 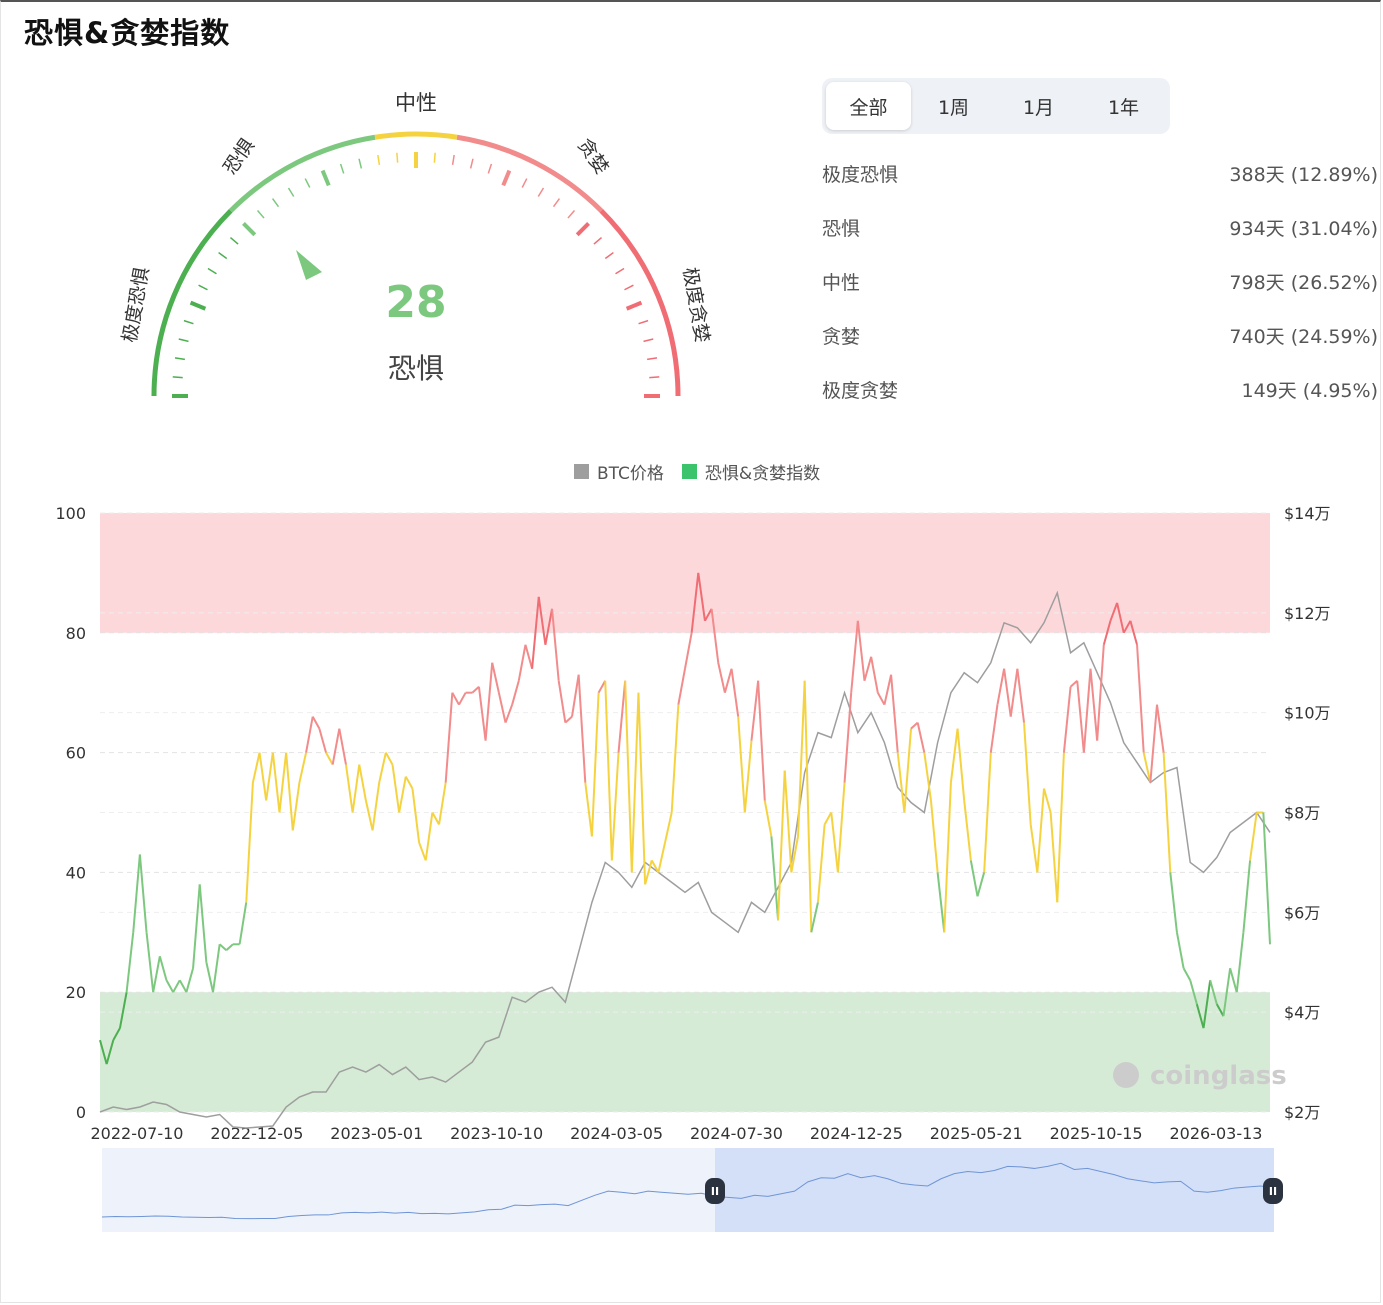 What do you see at coordinates (750, 471) in the screenshot?
I see `legend-item-fgi: 恐惧&贪婪指数` at bounding box center [750, 471].